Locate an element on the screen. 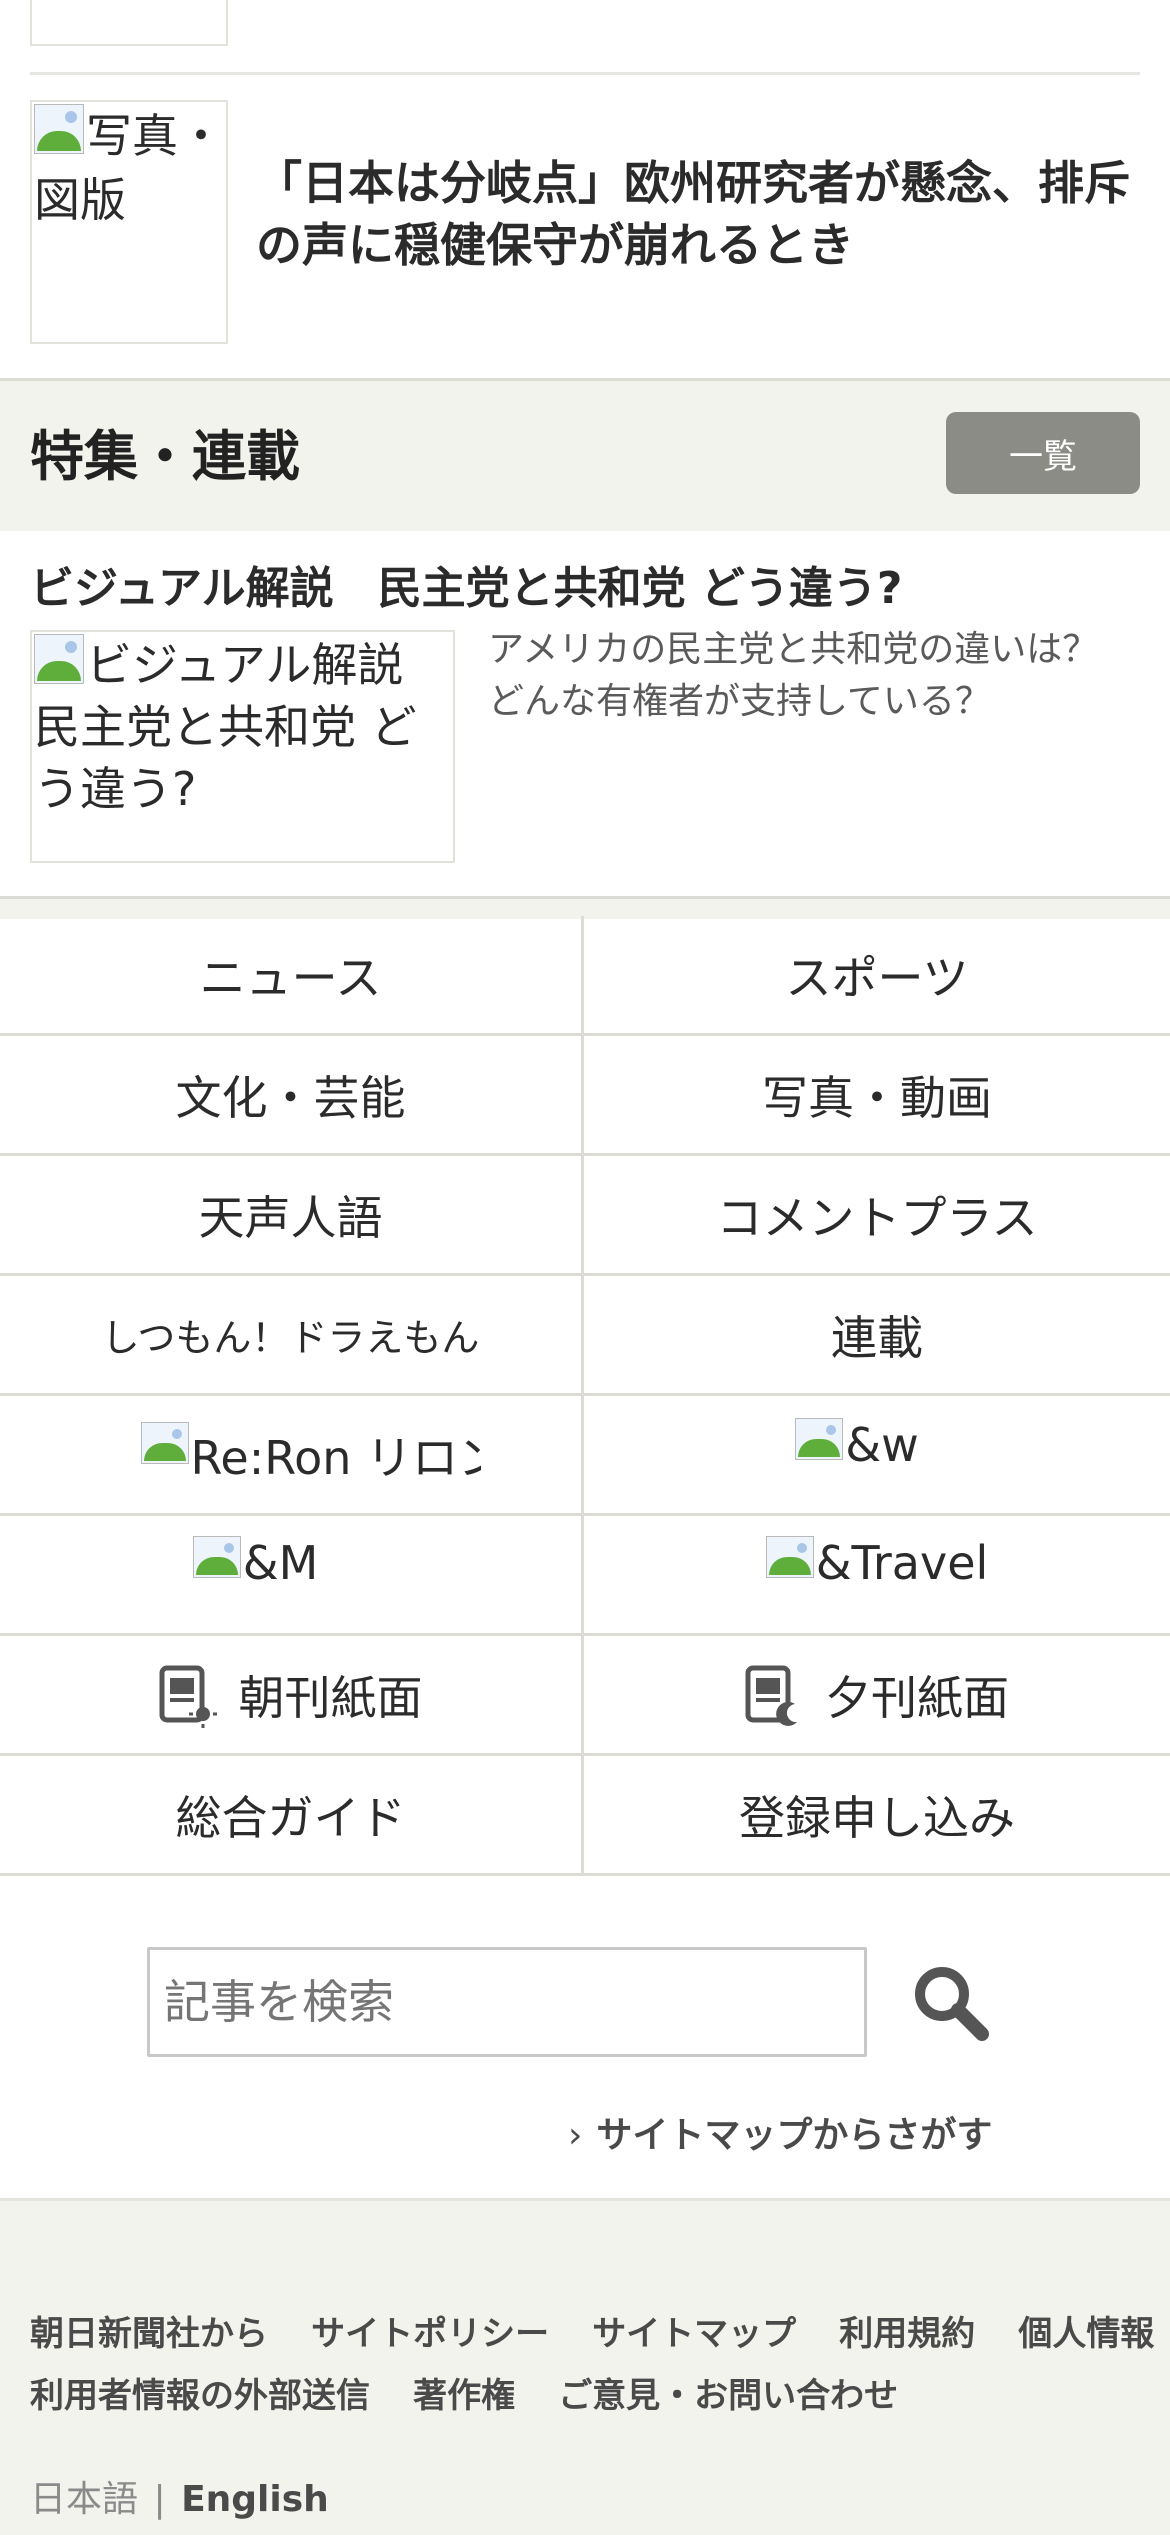  nav-tensei-jingo-label: 天声人語 is located at coordinates (290, 1217).